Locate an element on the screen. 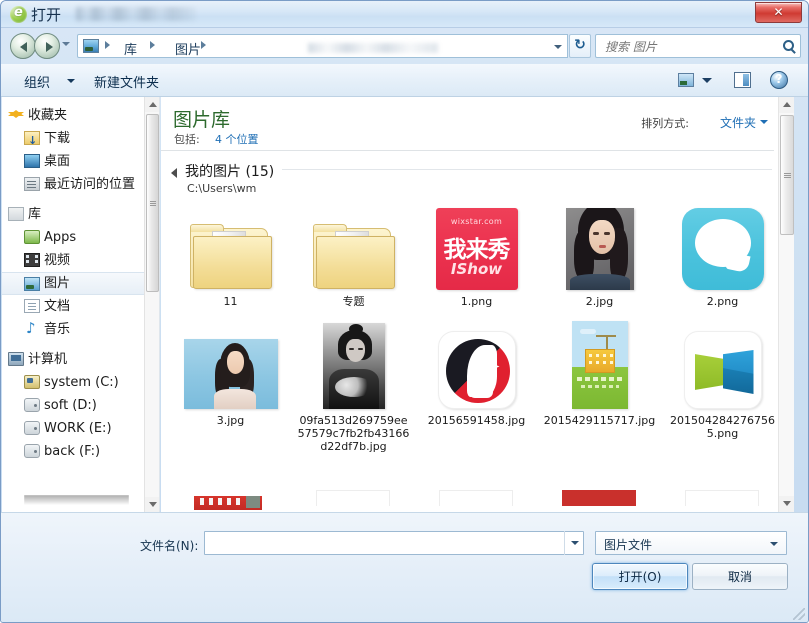 The image size is (809, 623). woman-portrait-bw-thumbnail is located at coordinates (353, 364).